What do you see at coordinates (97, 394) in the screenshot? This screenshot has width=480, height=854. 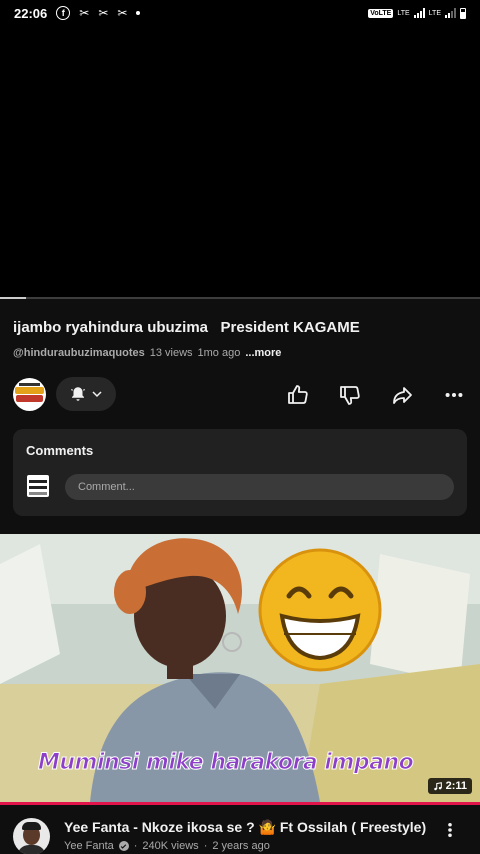 I see `chevron-down-icon` at bounding box center [97, 394].